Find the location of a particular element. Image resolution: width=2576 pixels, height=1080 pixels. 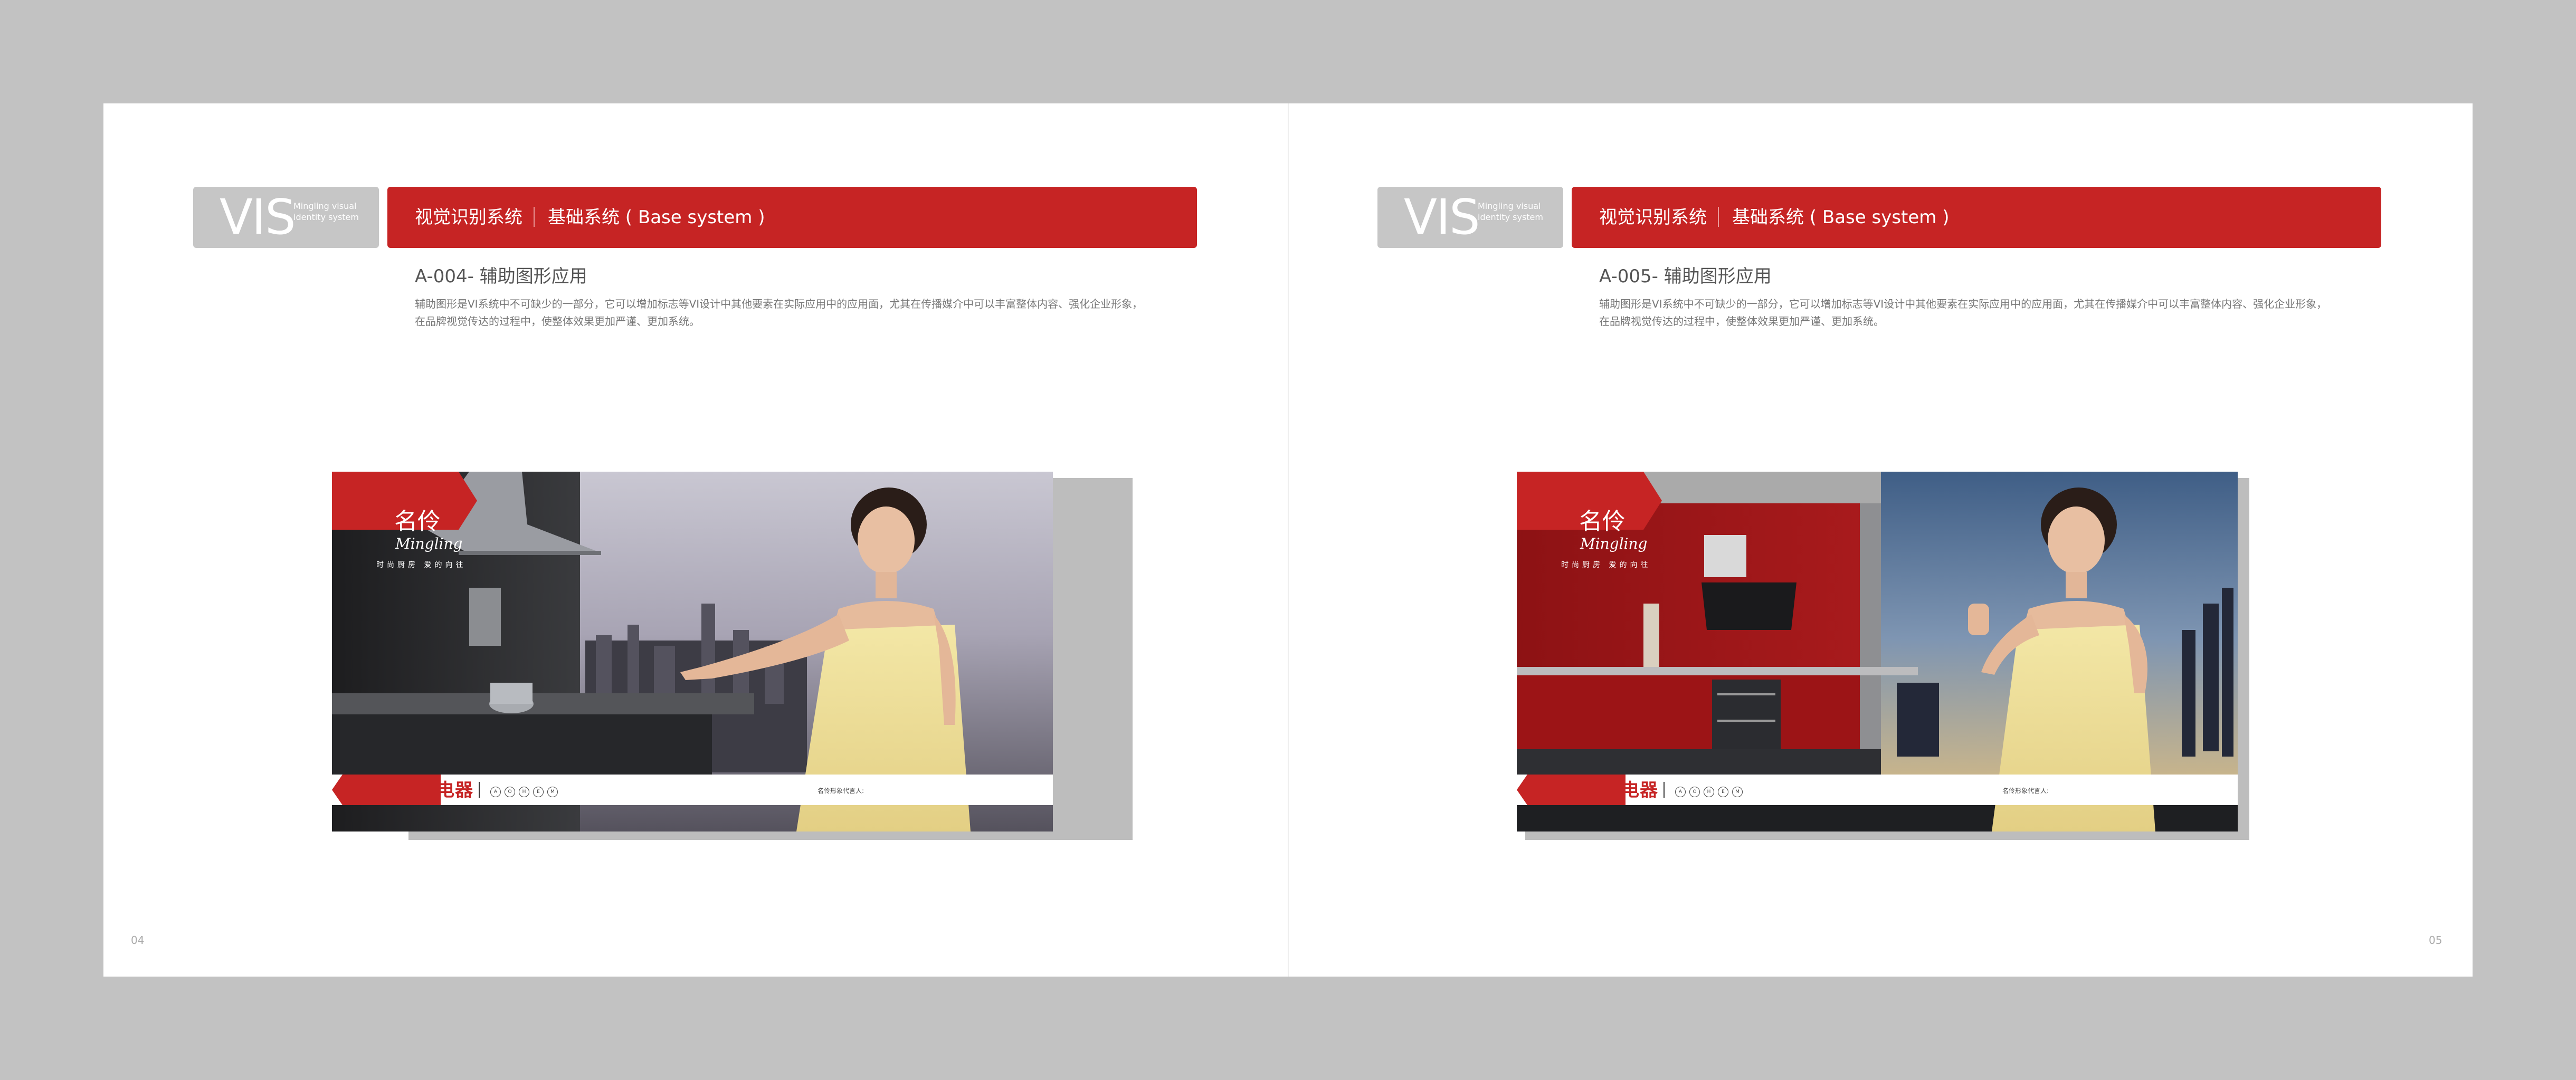

page-number: 05 is located at coordinates (2435, 940).